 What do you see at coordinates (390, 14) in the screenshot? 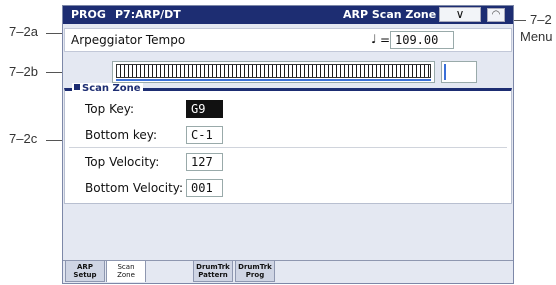
I see `section-label: ARP Scan Zone` at bounding box center [390, 14].